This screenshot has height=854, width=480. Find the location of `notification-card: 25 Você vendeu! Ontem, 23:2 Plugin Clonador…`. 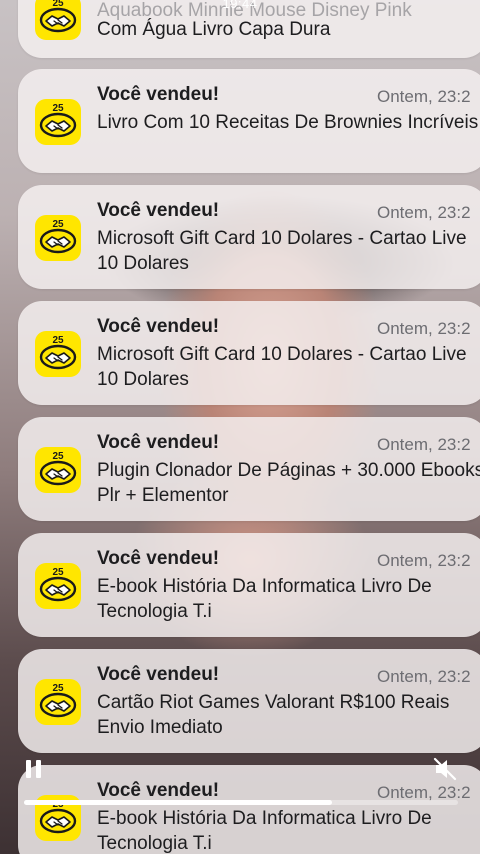

notification-card: 25 Você vendeu! Ontem, 23:2 Plugin Clonador… is located at coordinates (249, 469).